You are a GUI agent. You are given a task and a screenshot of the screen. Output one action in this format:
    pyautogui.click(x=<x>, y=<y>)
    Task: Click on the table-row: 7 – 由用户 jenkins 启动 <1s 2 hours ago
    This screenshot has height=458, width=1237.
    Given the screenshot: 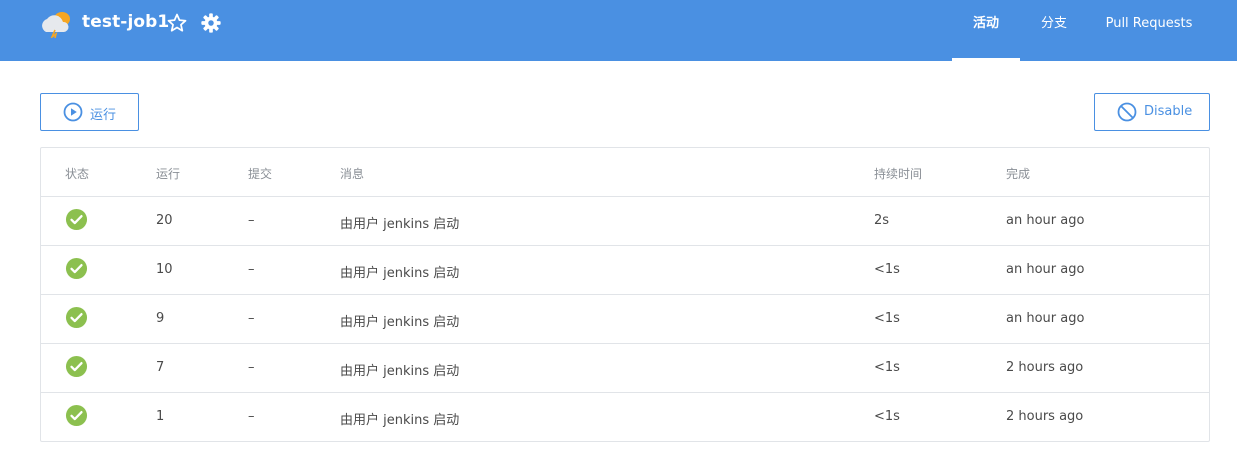 What is the action you would take?
    pyautogui.click(x=625, y=368)
    